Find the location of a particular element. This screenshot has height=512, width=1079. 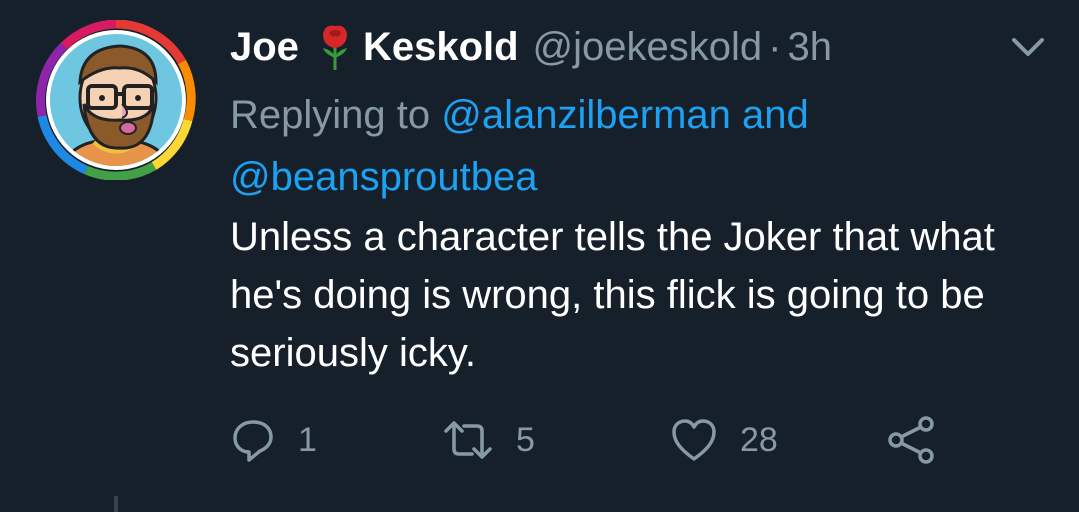

tweet-time: 3h is located at coordinates (809, 47).